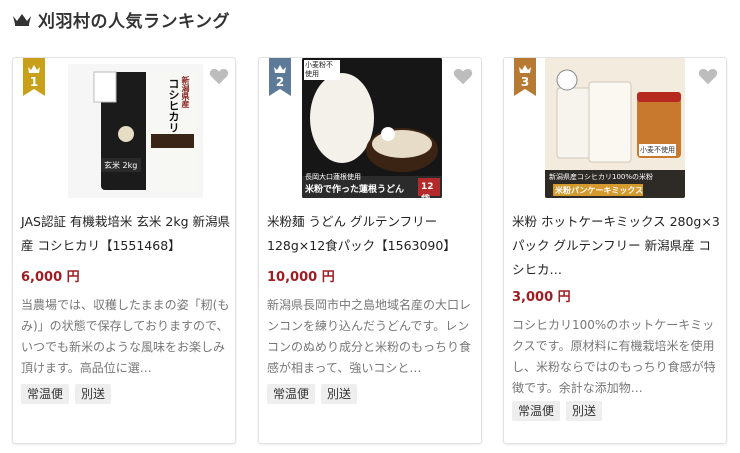  What do you see at coordinates (34, 82) in the screenshot?
I see `rank-number: 1` at bounding box center [34, 82].